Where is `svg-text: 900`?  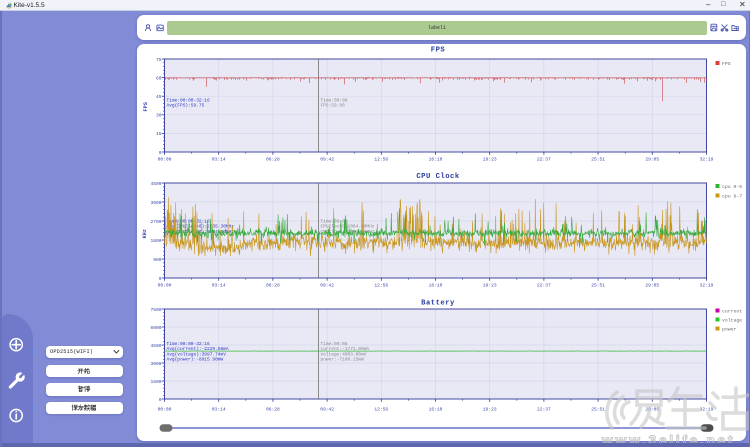 svg-text: 900 is located at coordinates (157, 260).